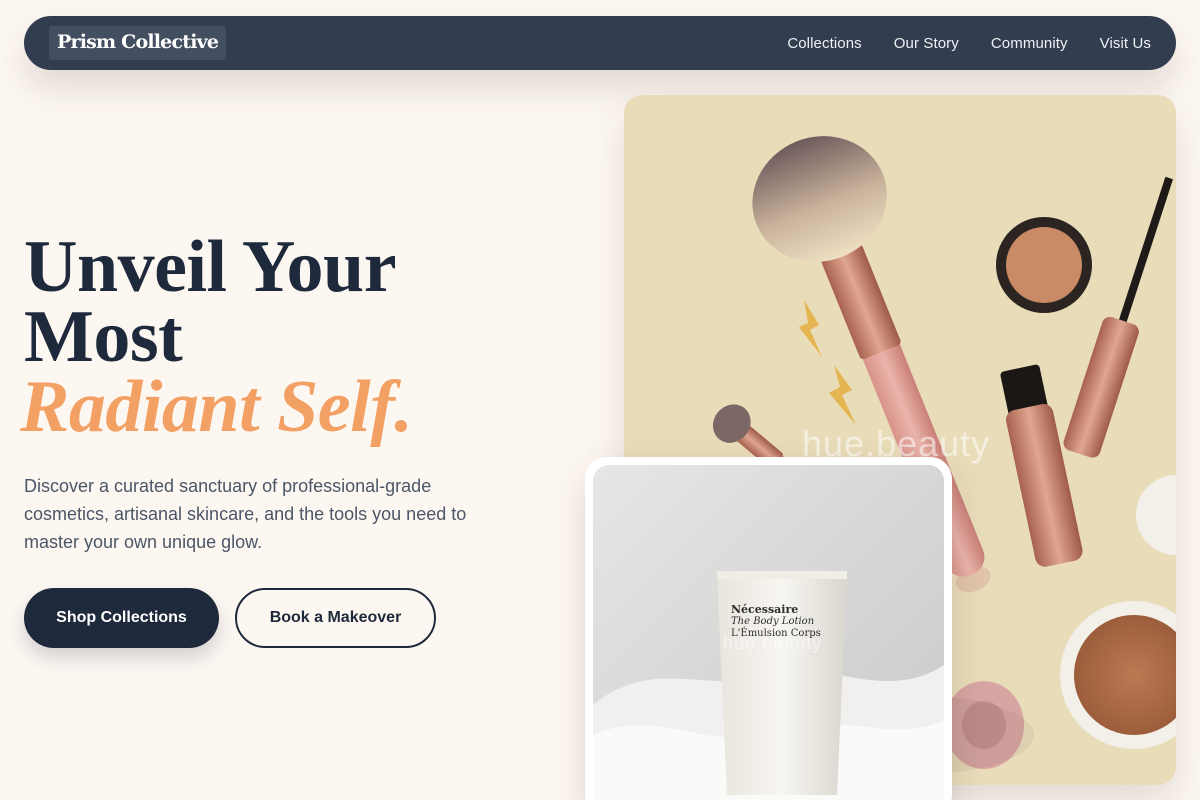  What do you see at coordinates (1118, 317) in the screenshot?
I see `mascara` at bounding box center [1118, 317].